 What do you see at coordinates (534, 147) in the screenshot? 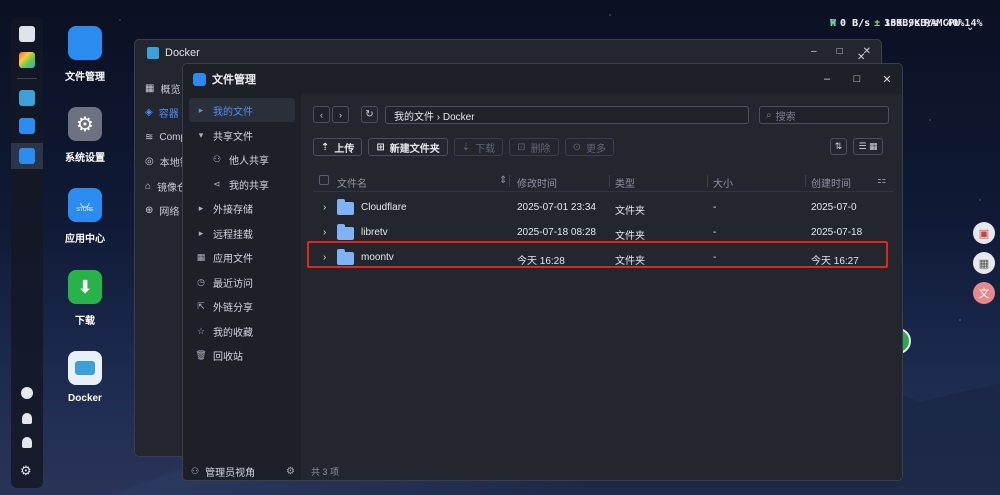
I see `delete-button: ⊡ 删除` at bounding box center [534, 147].